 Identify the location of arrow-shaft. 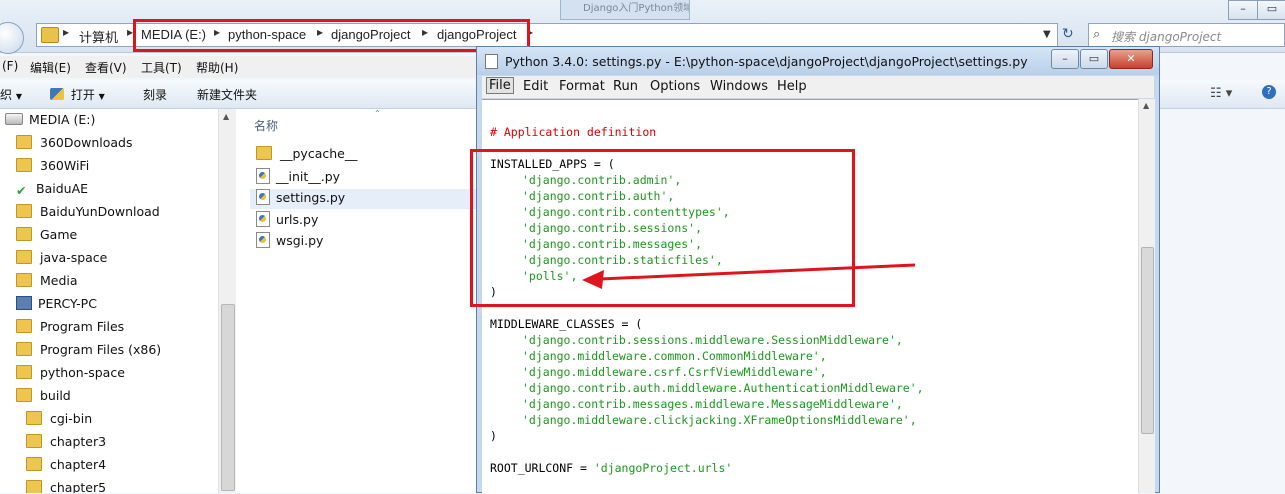
(757, 272).